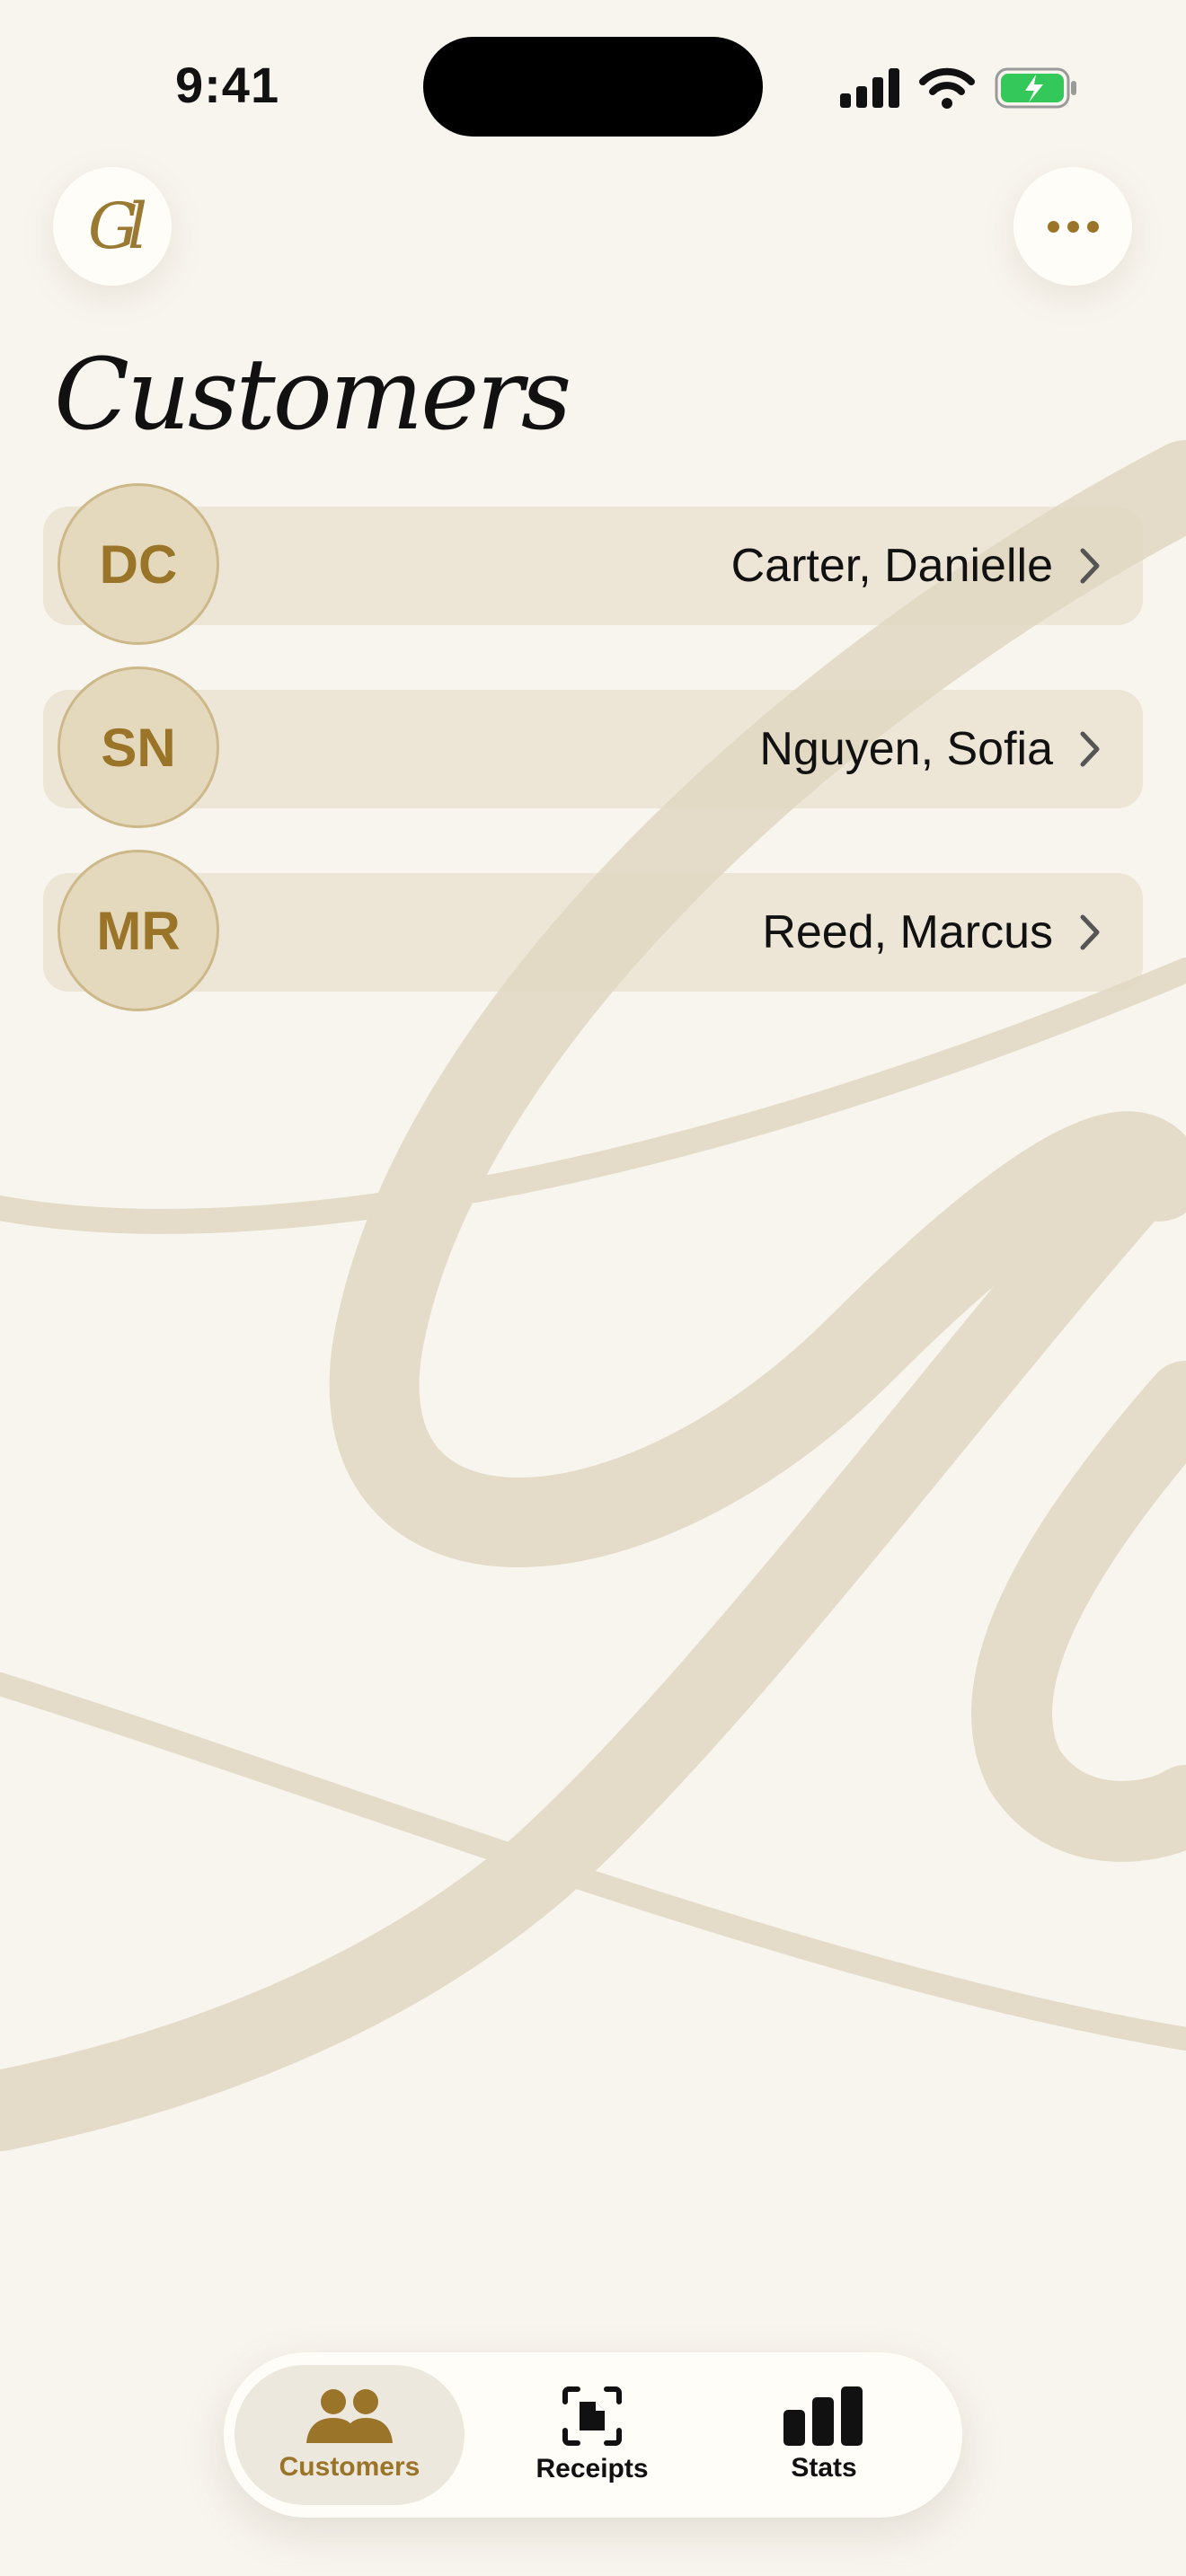 Image resolution: width=1186 pixels, height=2576 pixels. What do you see at coordinates (593, 564) in the screenshot?
I see `customer-row: DC Carter, Danielle` at bounding box center [593, 564].